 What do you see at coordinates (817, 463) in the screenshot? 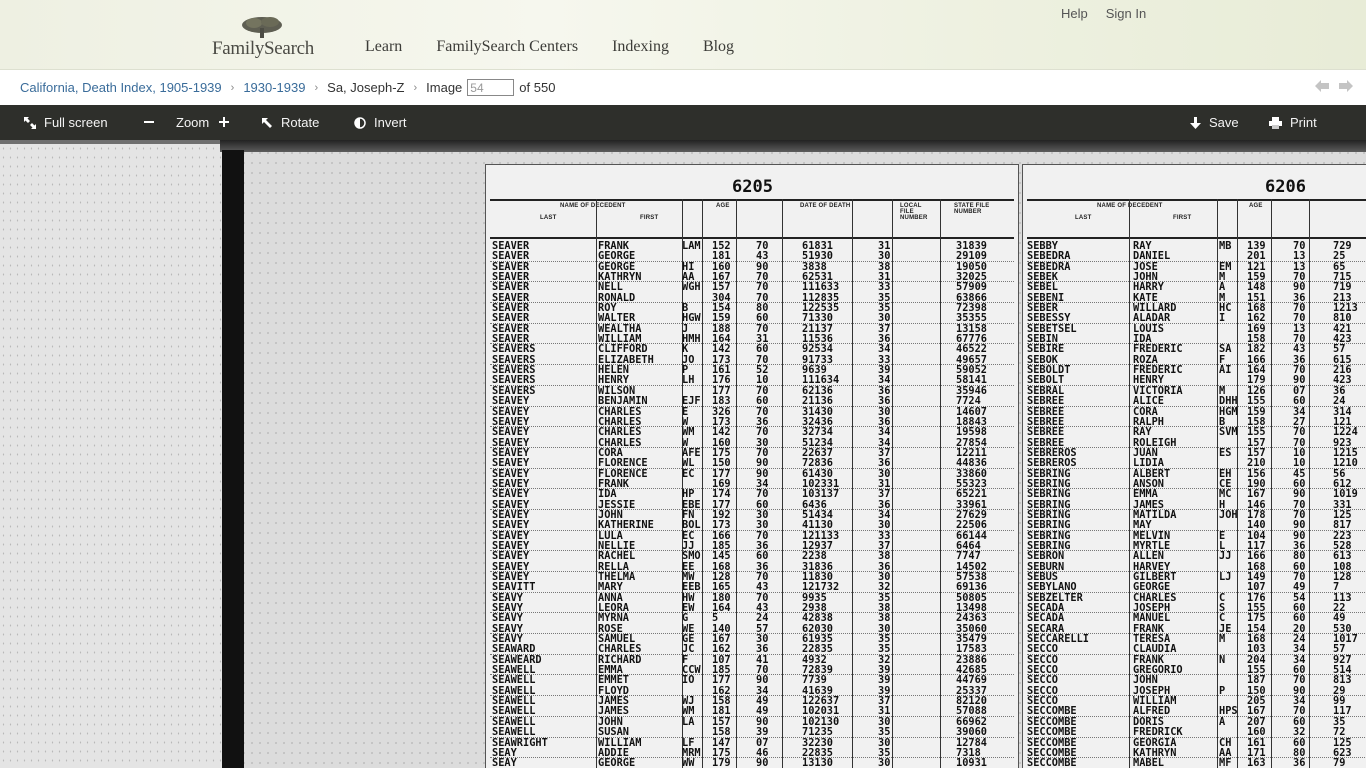
I see `table-cell: 72836` at bounding box center [817, 463].